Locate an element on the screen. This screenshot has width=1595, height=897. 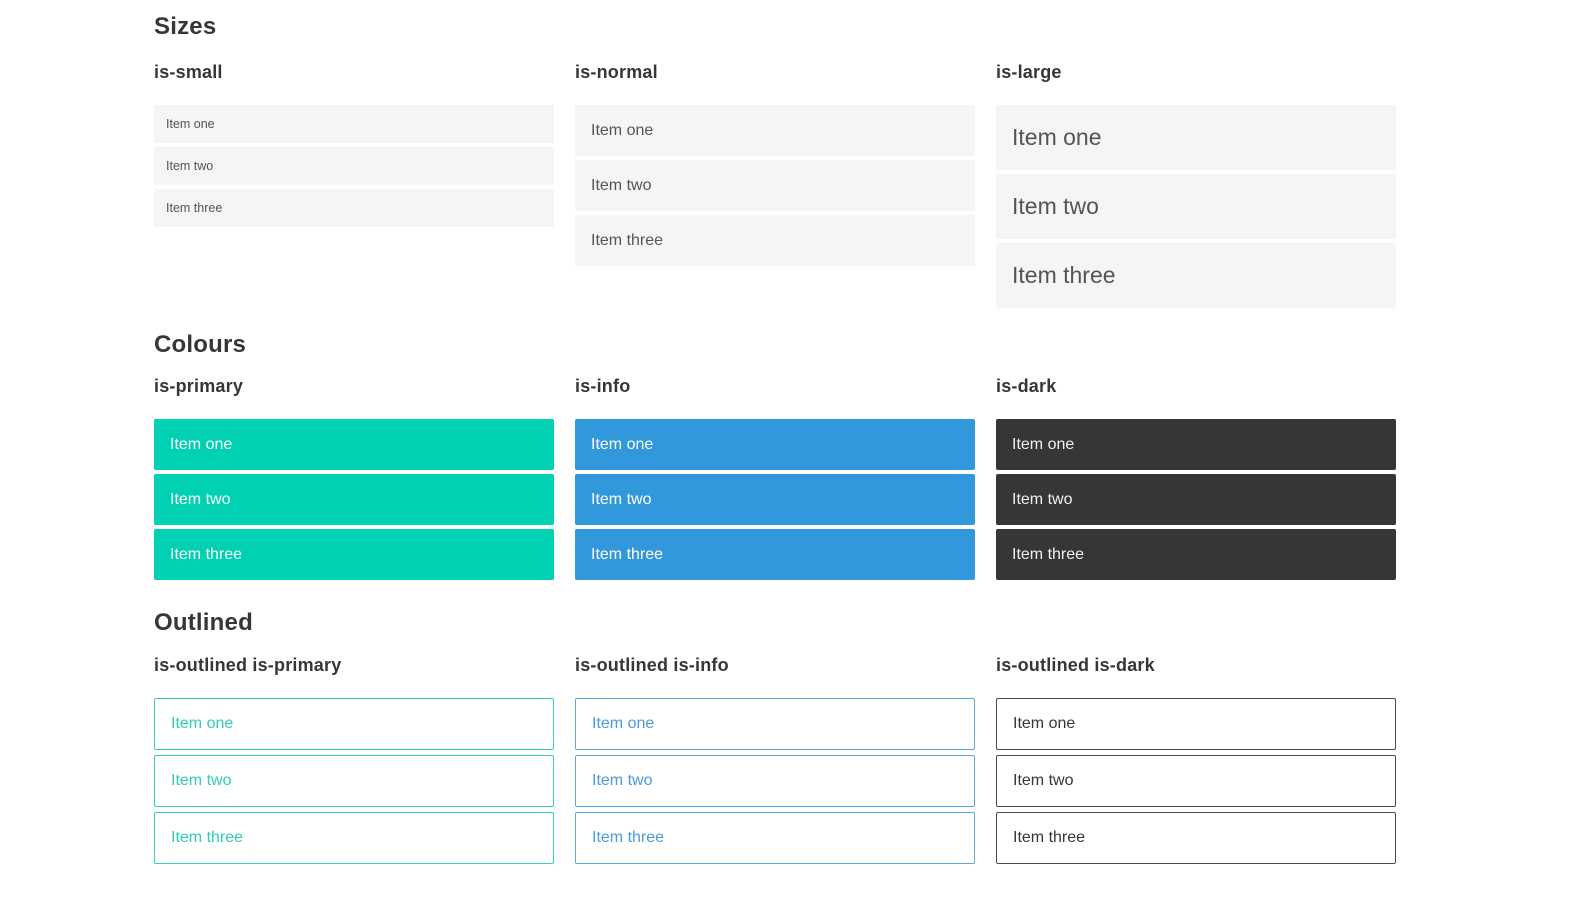
section-title: Outlined is located at coordinates (203, 622).